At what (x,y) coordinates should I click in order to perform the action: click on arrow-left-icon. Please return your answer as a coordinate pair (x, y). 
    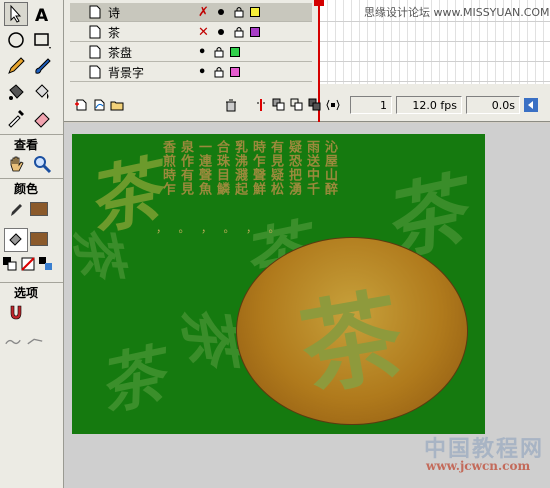
    Looking at the image, I should click on (530, 105).